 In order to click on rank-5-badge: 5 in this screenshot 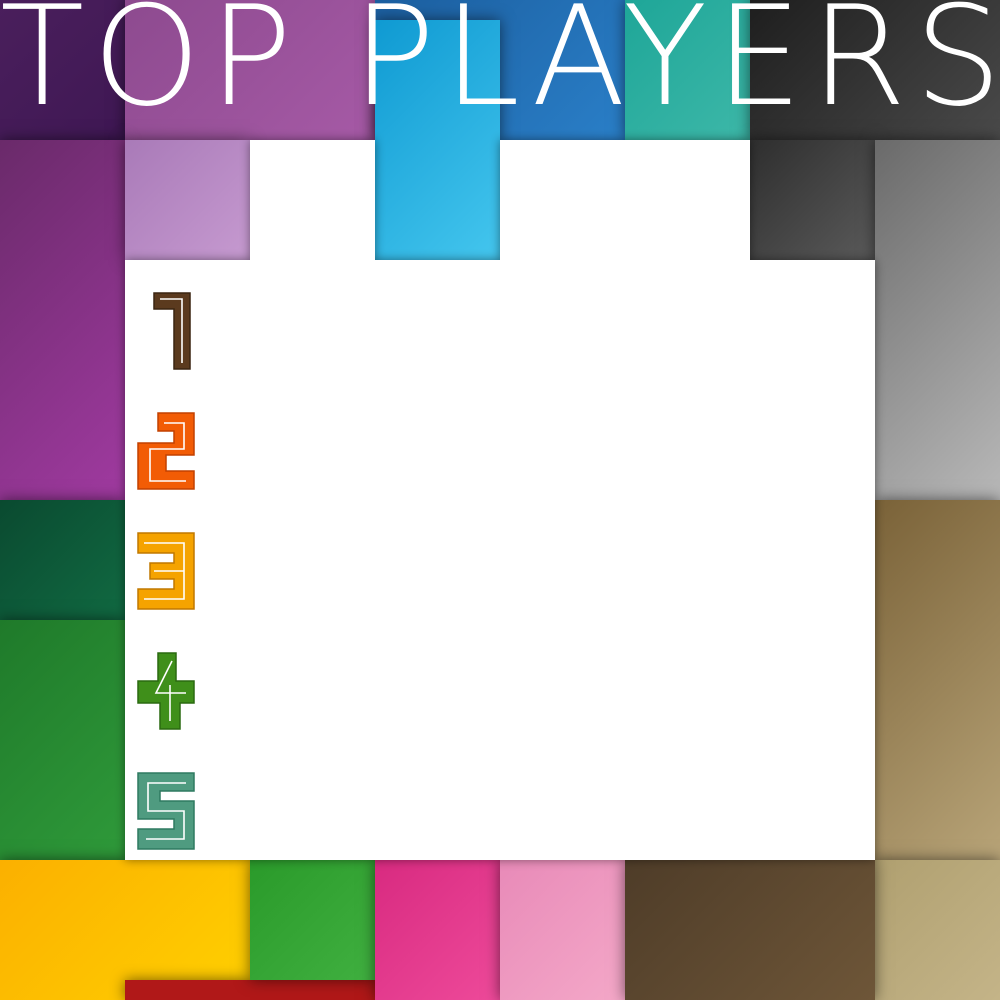, I will do `click(165, 810)`.